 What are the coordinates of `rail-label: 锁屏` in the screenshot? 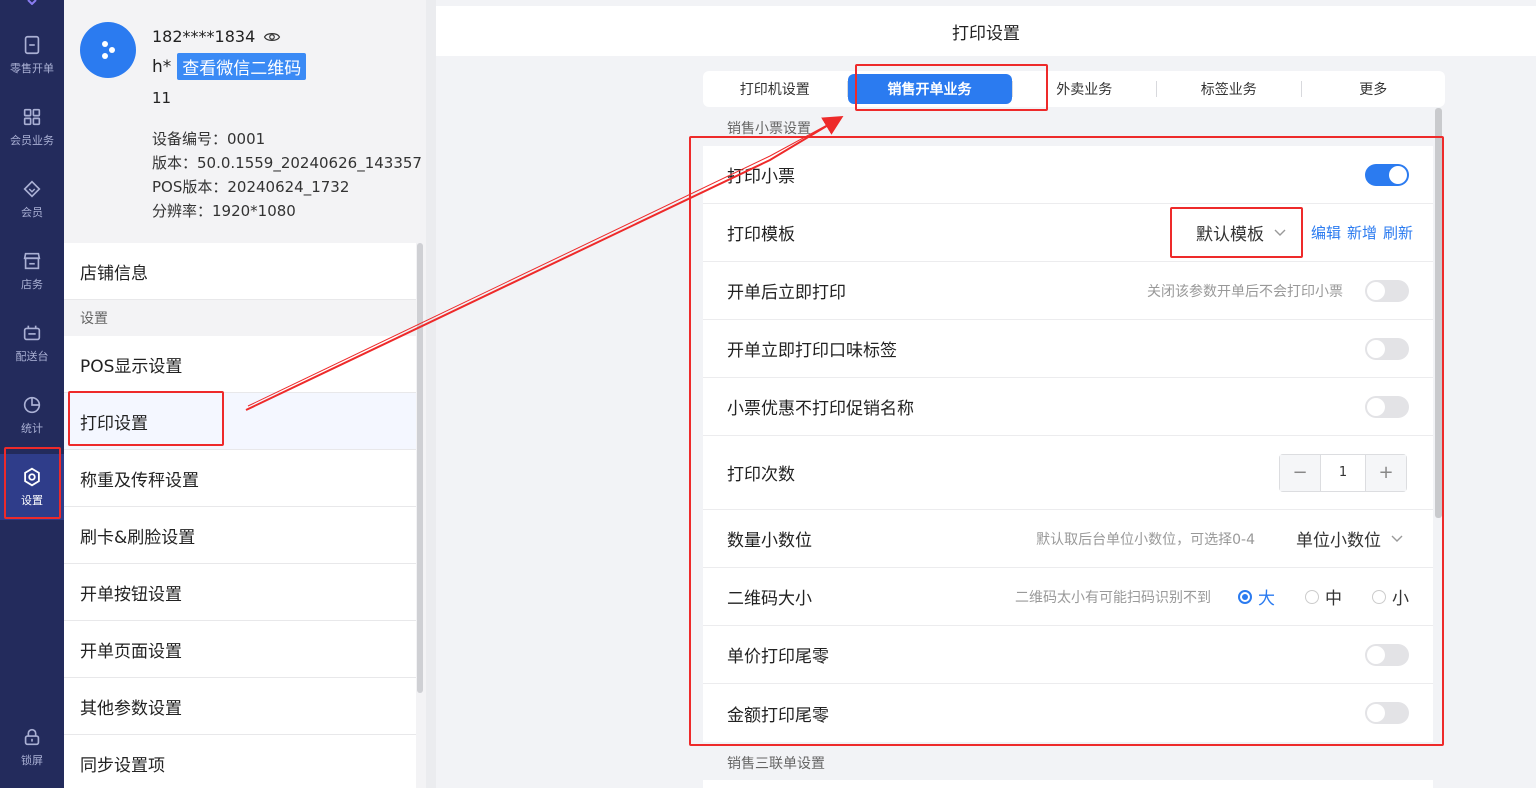 It's located at (32, 760).